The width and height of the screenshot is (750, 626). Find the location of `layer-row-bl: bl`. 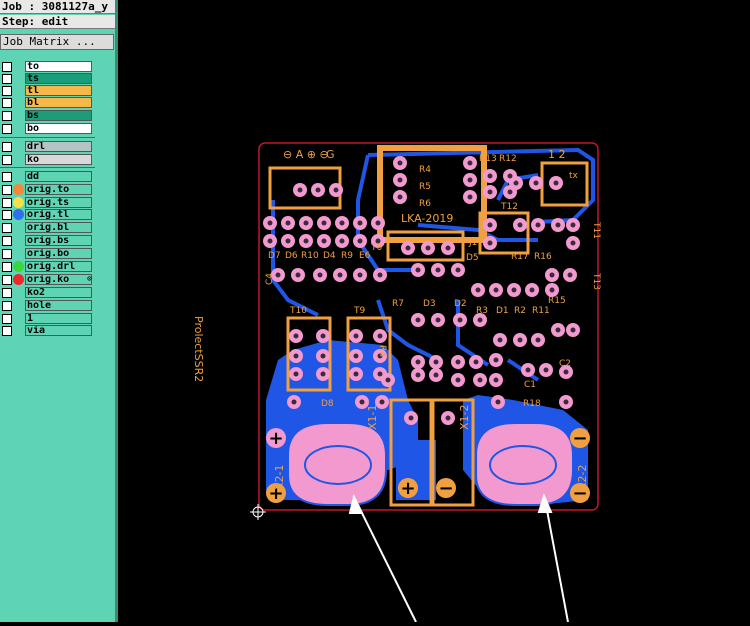

layer-row-bl: bl is located at coordinates (47, 103).